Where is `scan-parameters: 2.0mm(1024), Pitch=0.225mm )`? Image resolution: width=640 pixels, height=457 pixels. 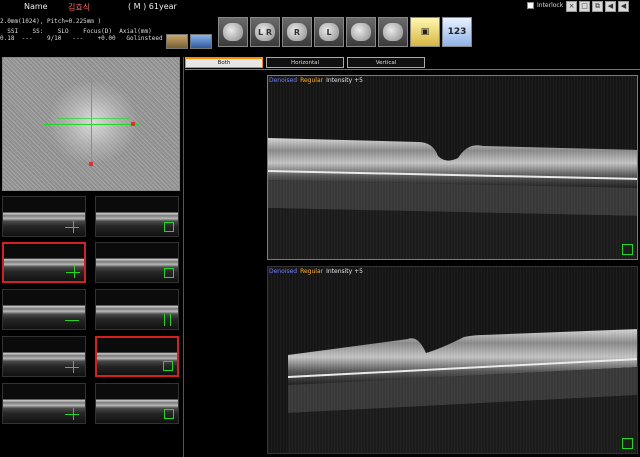
scan-parameters: 2.0mm(1024), Pitch=0.225mm ) is located at coordinates (51, 21).